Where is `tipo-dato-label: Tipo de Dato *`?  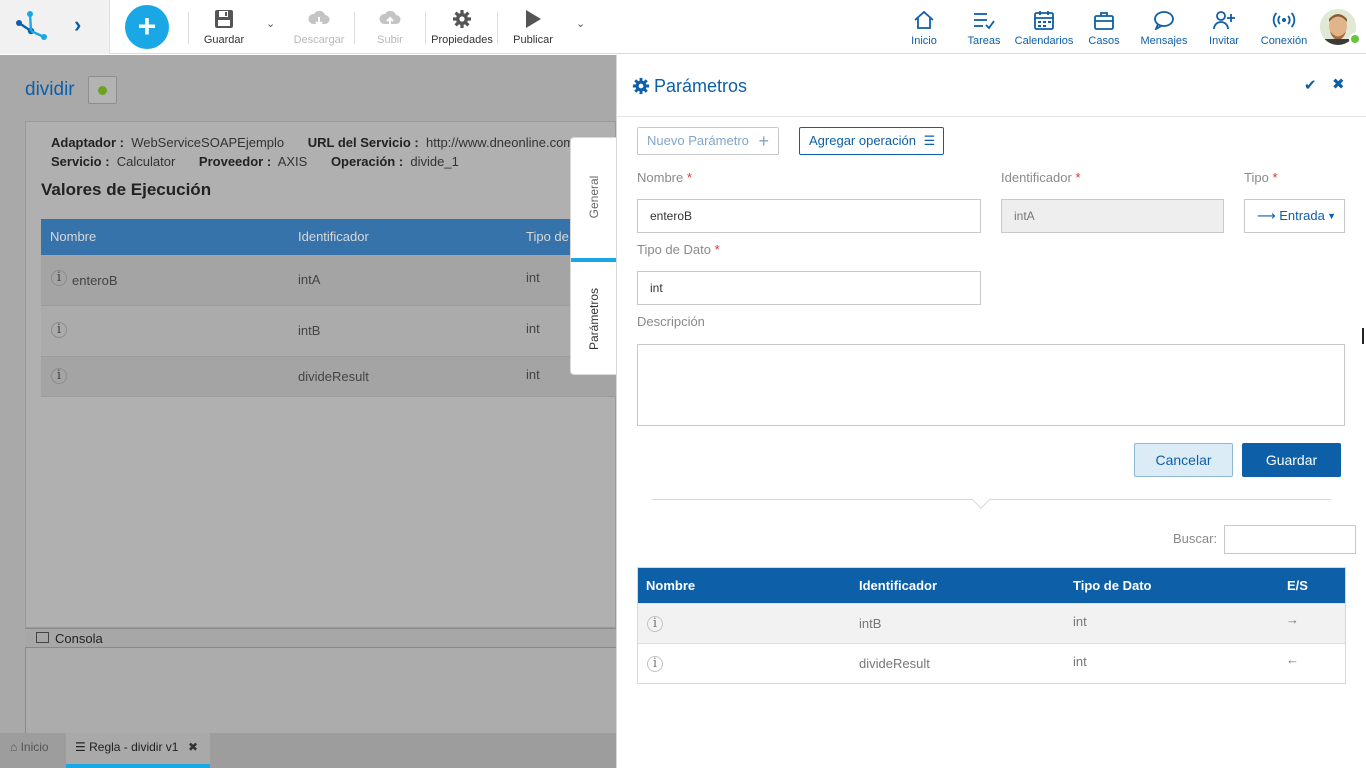
tipo-dato-label: Tipo de Dato * is located at coordinates (678, 249).